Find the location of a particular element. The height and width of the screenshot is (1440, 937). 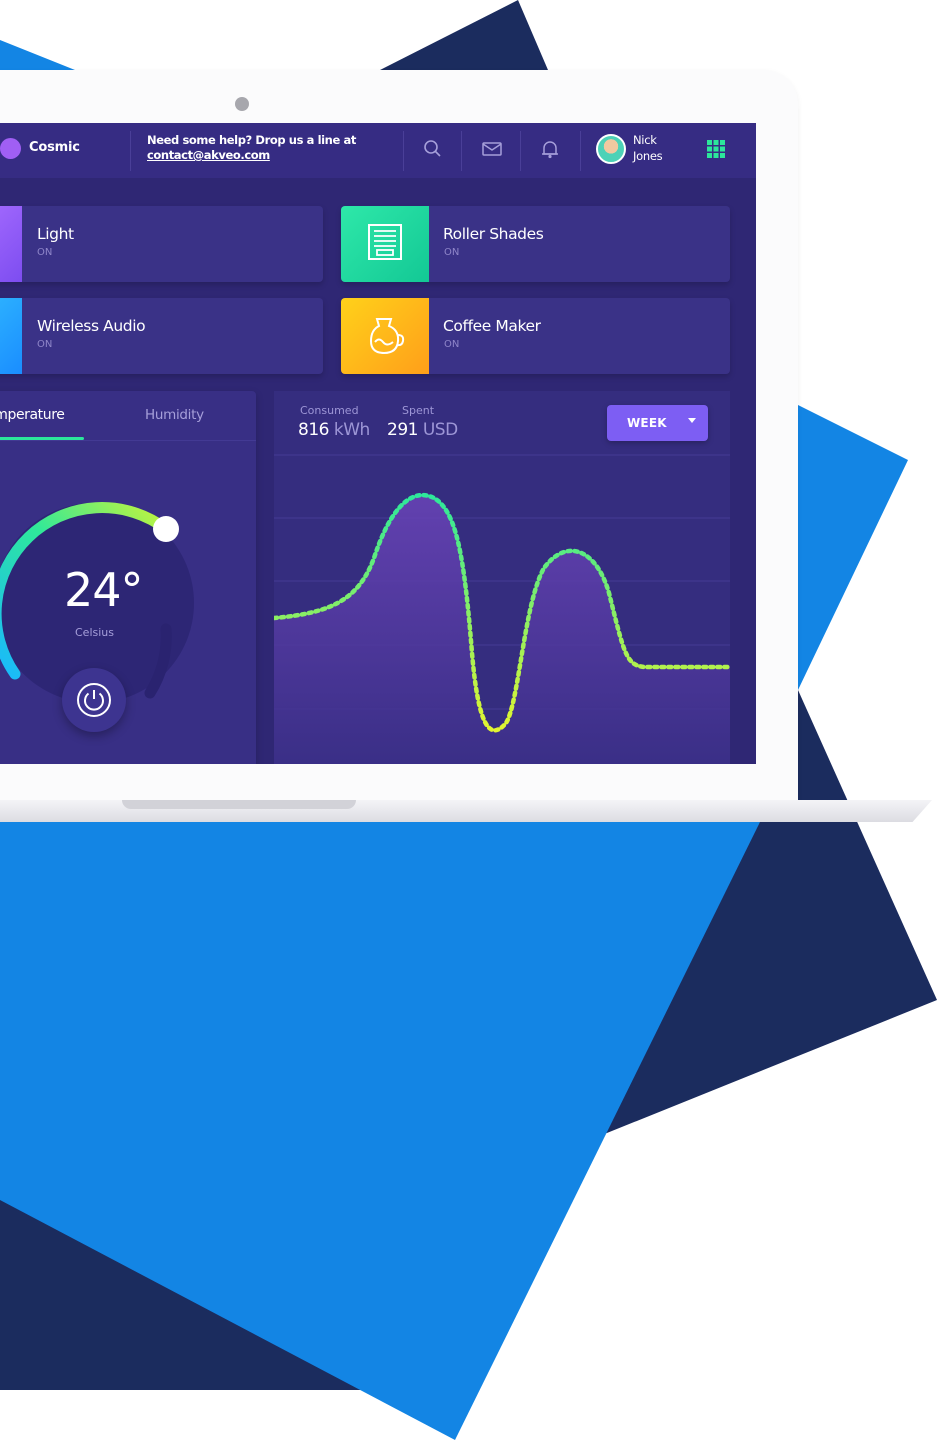

user-last-name: Jones is located at coordinates (648, 156).